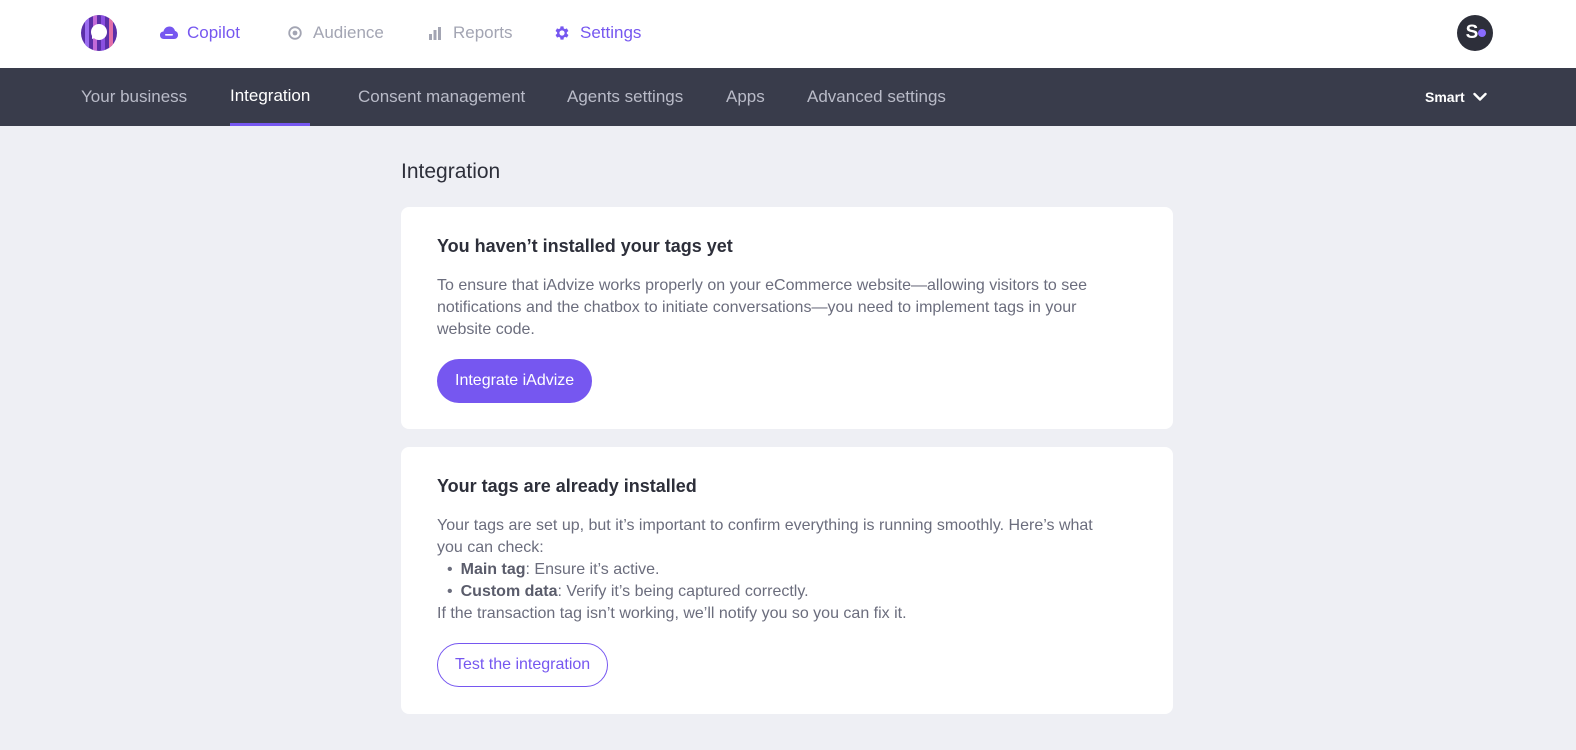 Image resolution: width=1576 pixels, height=750 pixels. Describe the element at coordinates (490, 547) in the screenshot. I see `card-description-line-2: you can check:` at that location.